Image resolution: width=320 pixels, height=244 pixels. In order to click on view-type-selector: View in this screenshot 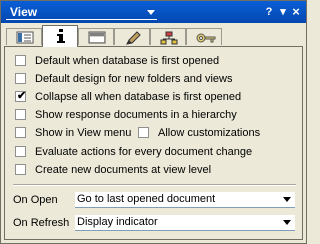, I will do `click(81, 12)`.